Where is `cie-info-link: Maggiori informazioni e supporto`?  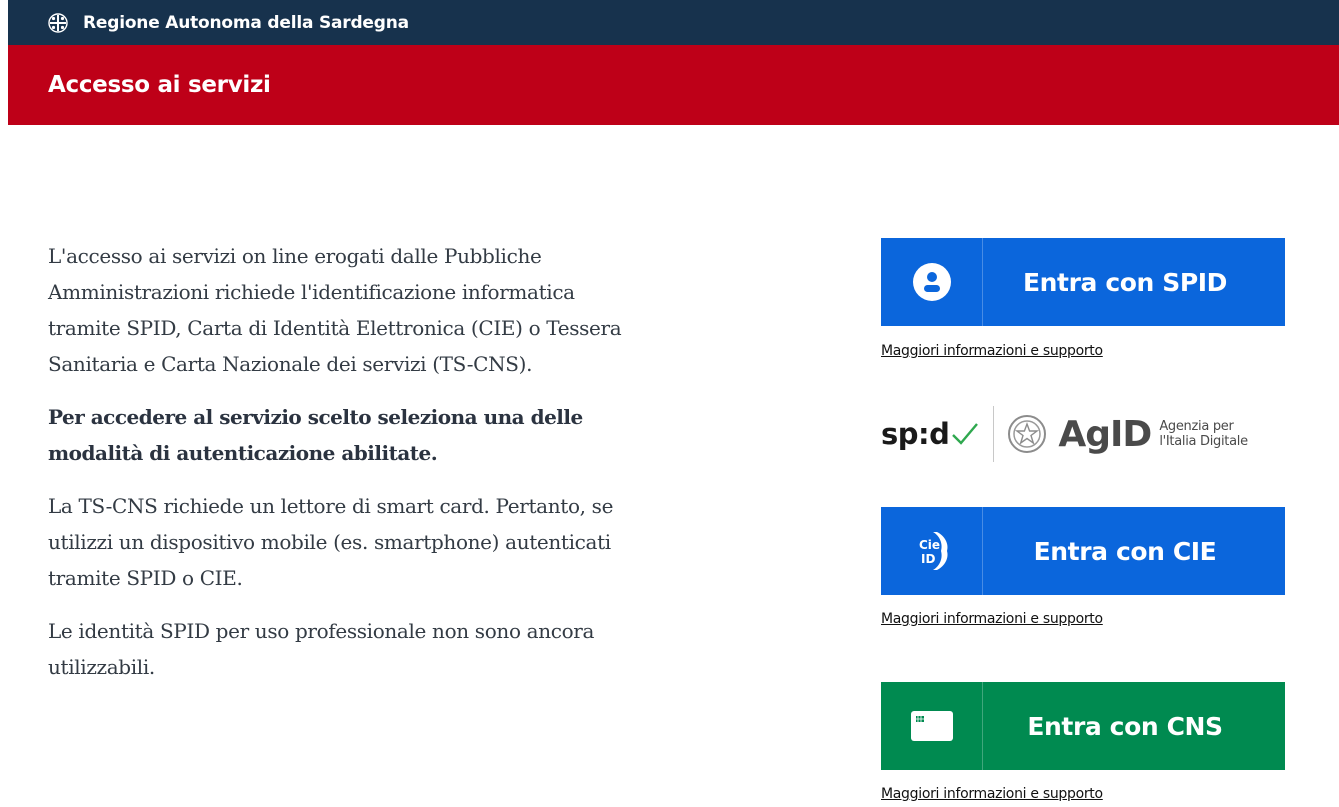
cie-info-link: Maggiori informazioni e supporto is located at coordinates (992, 619).